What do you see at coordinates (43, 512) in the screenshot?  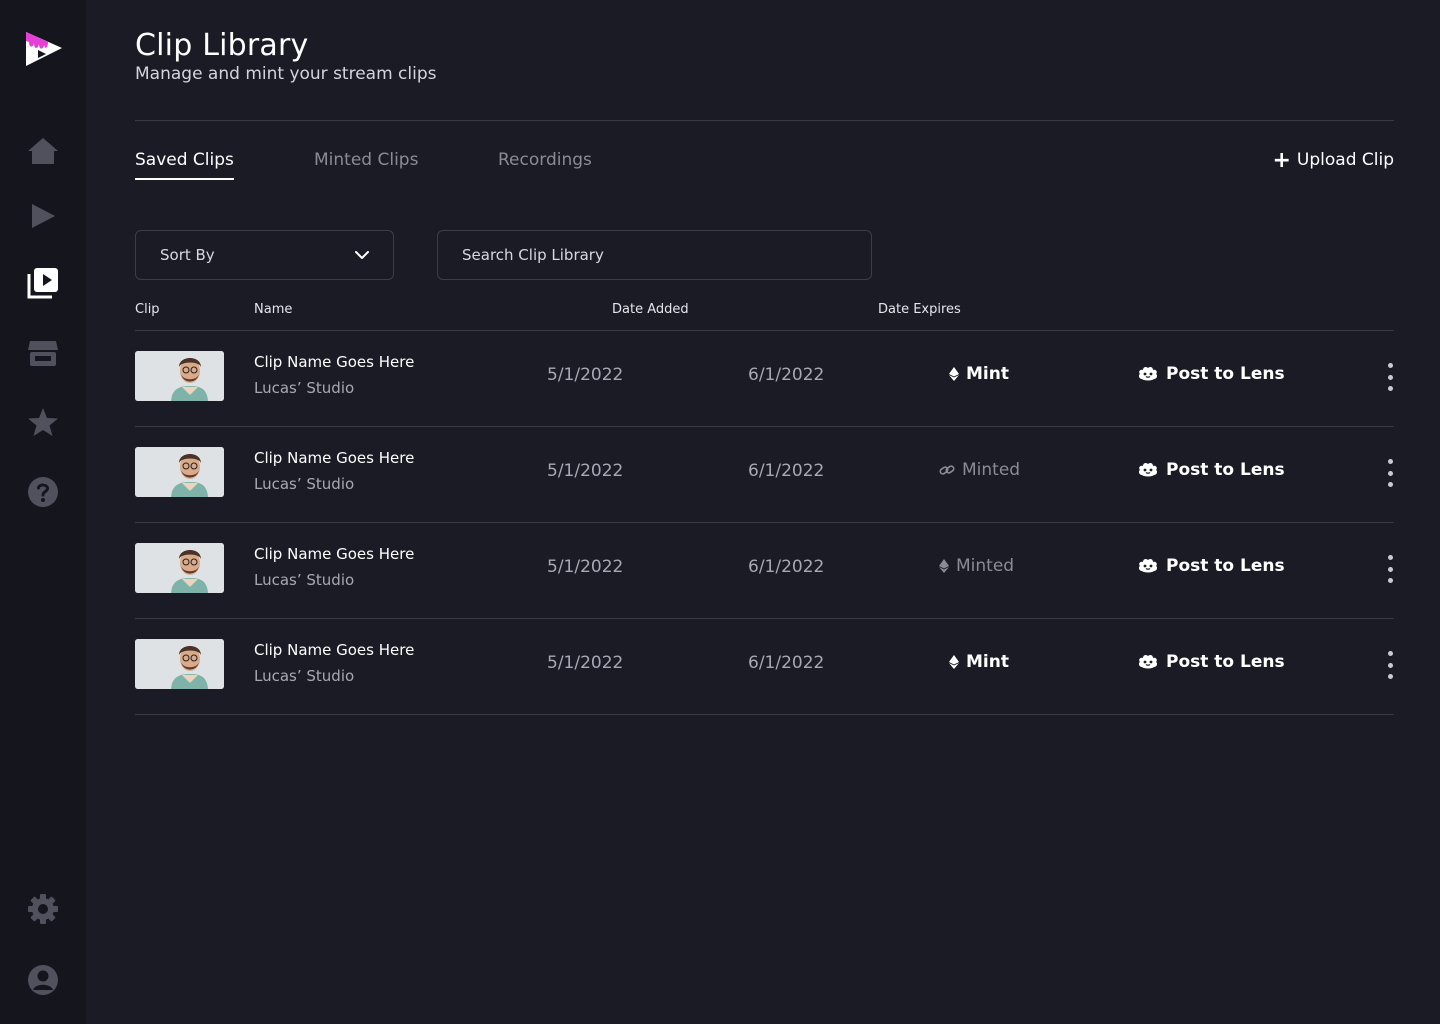 I see `sidebar` at bounding box center [43, 512].